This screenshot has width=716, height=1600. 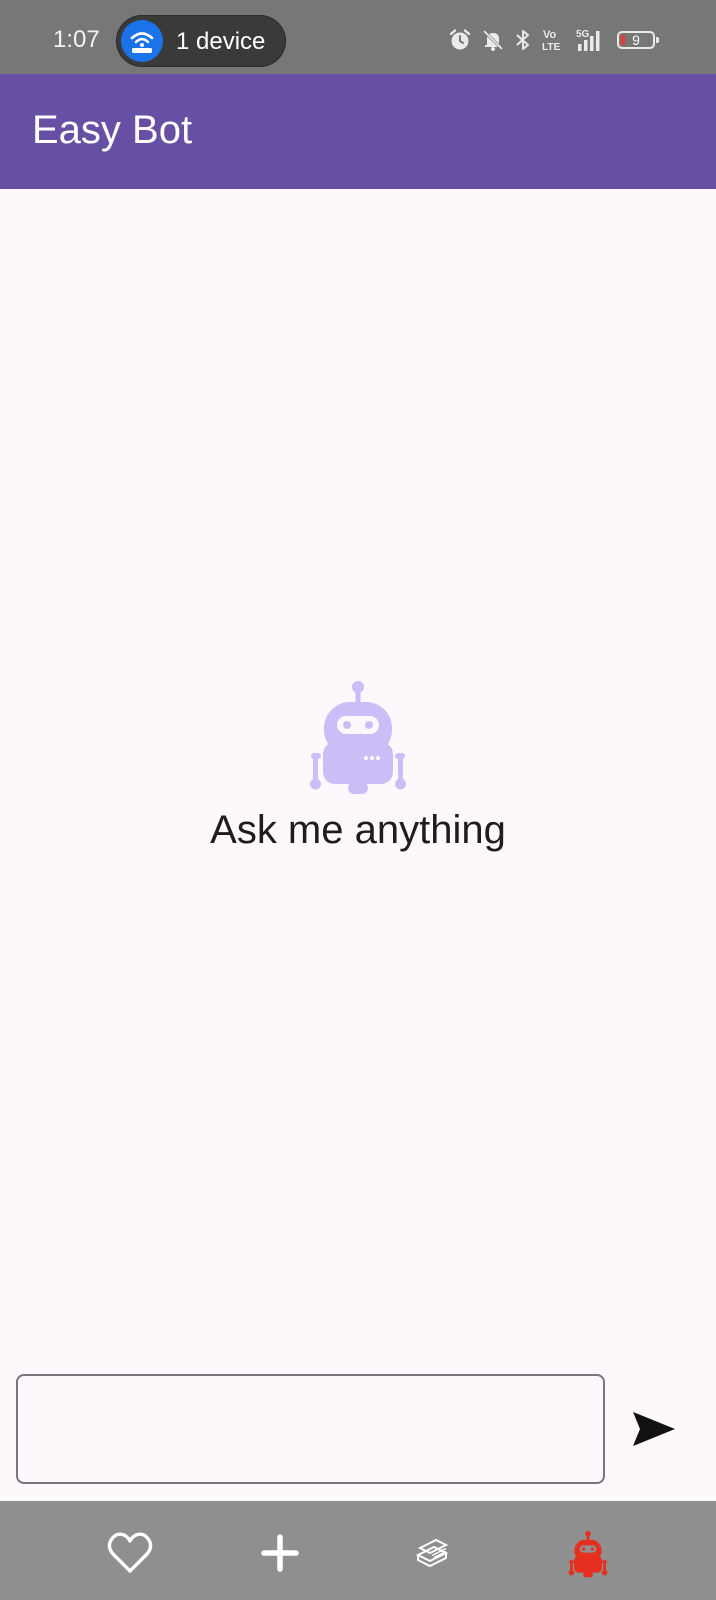 I want to click on nav-library, so click(x=434, y=1553).